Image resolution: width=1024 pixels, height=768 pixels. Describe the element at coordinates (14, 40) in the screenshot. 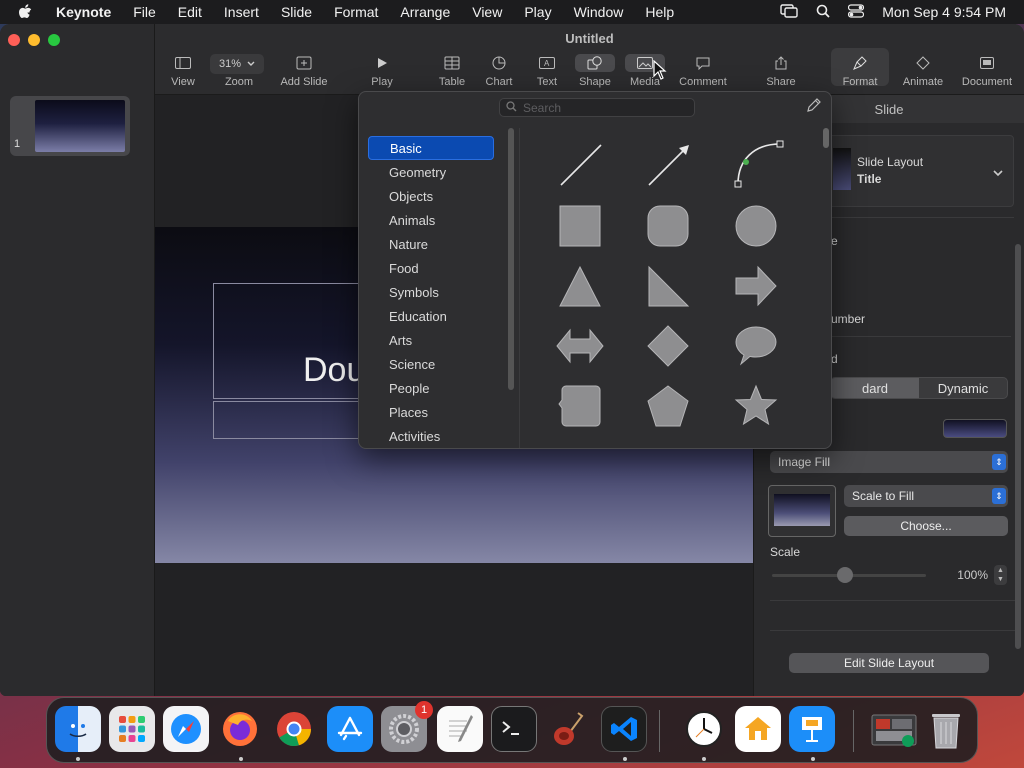

I see `close-window-button` at that location.